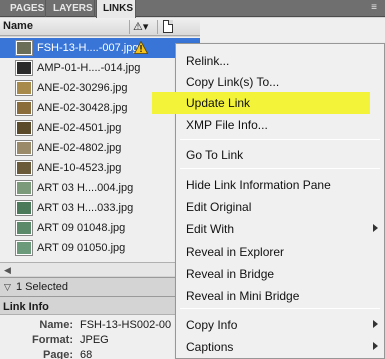  What do you see at coordinates (25, 8) in the screenshot?
I see `tab-pages: PAGES` at bounding box center [25, 8].